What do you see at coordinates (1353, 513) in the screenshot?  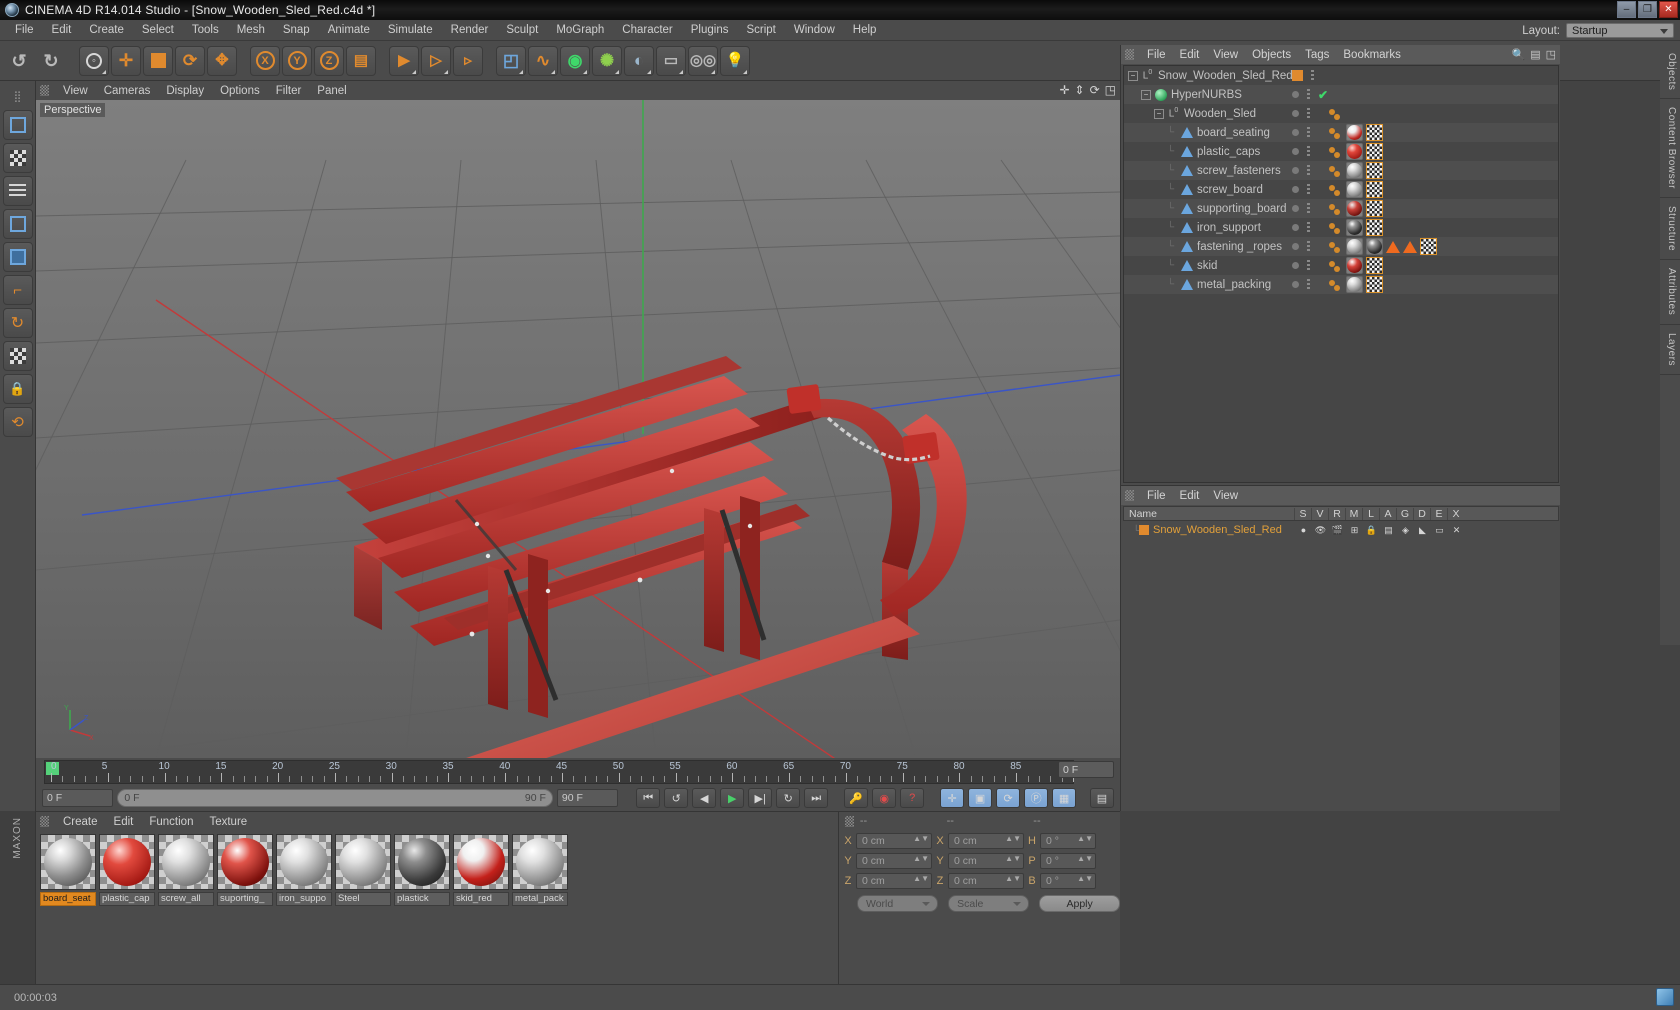 I see `layers-header-m: M` at bounding box center [1353, 513].